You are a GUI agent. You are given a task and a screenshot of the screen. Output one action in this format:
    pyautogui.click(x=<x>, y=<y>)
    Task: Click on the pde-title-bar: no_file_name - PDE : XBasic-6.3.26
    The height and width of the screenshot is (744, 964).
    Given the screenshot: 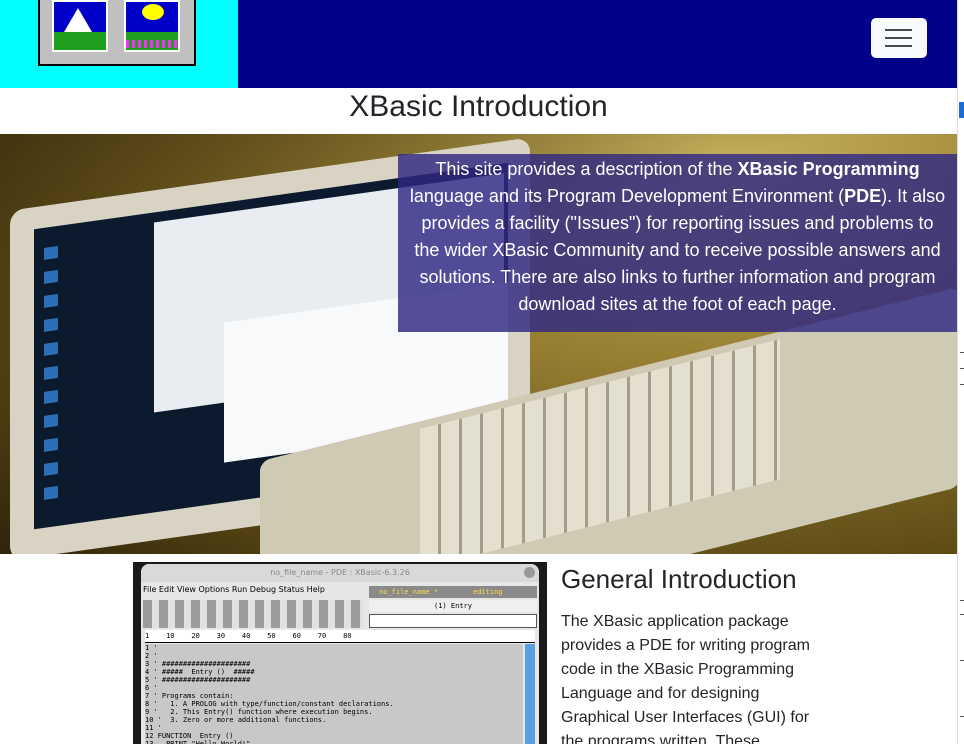 What is the action you would take?
    pyautogui.click(x=340, y=573)
    